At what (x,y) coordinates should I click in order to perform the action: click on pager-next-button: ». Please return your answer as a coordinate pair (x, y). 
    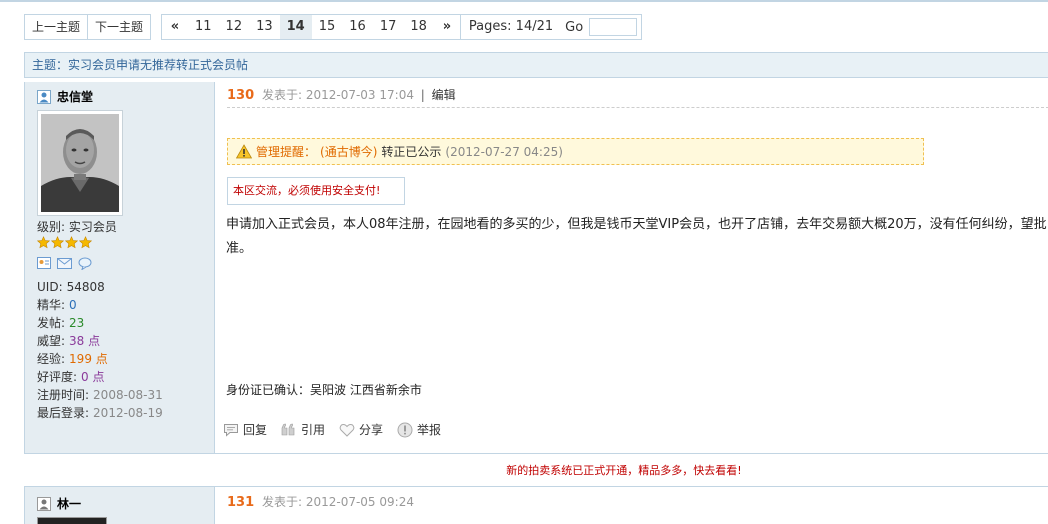
    Looking at the image, I should click on (447, 27).